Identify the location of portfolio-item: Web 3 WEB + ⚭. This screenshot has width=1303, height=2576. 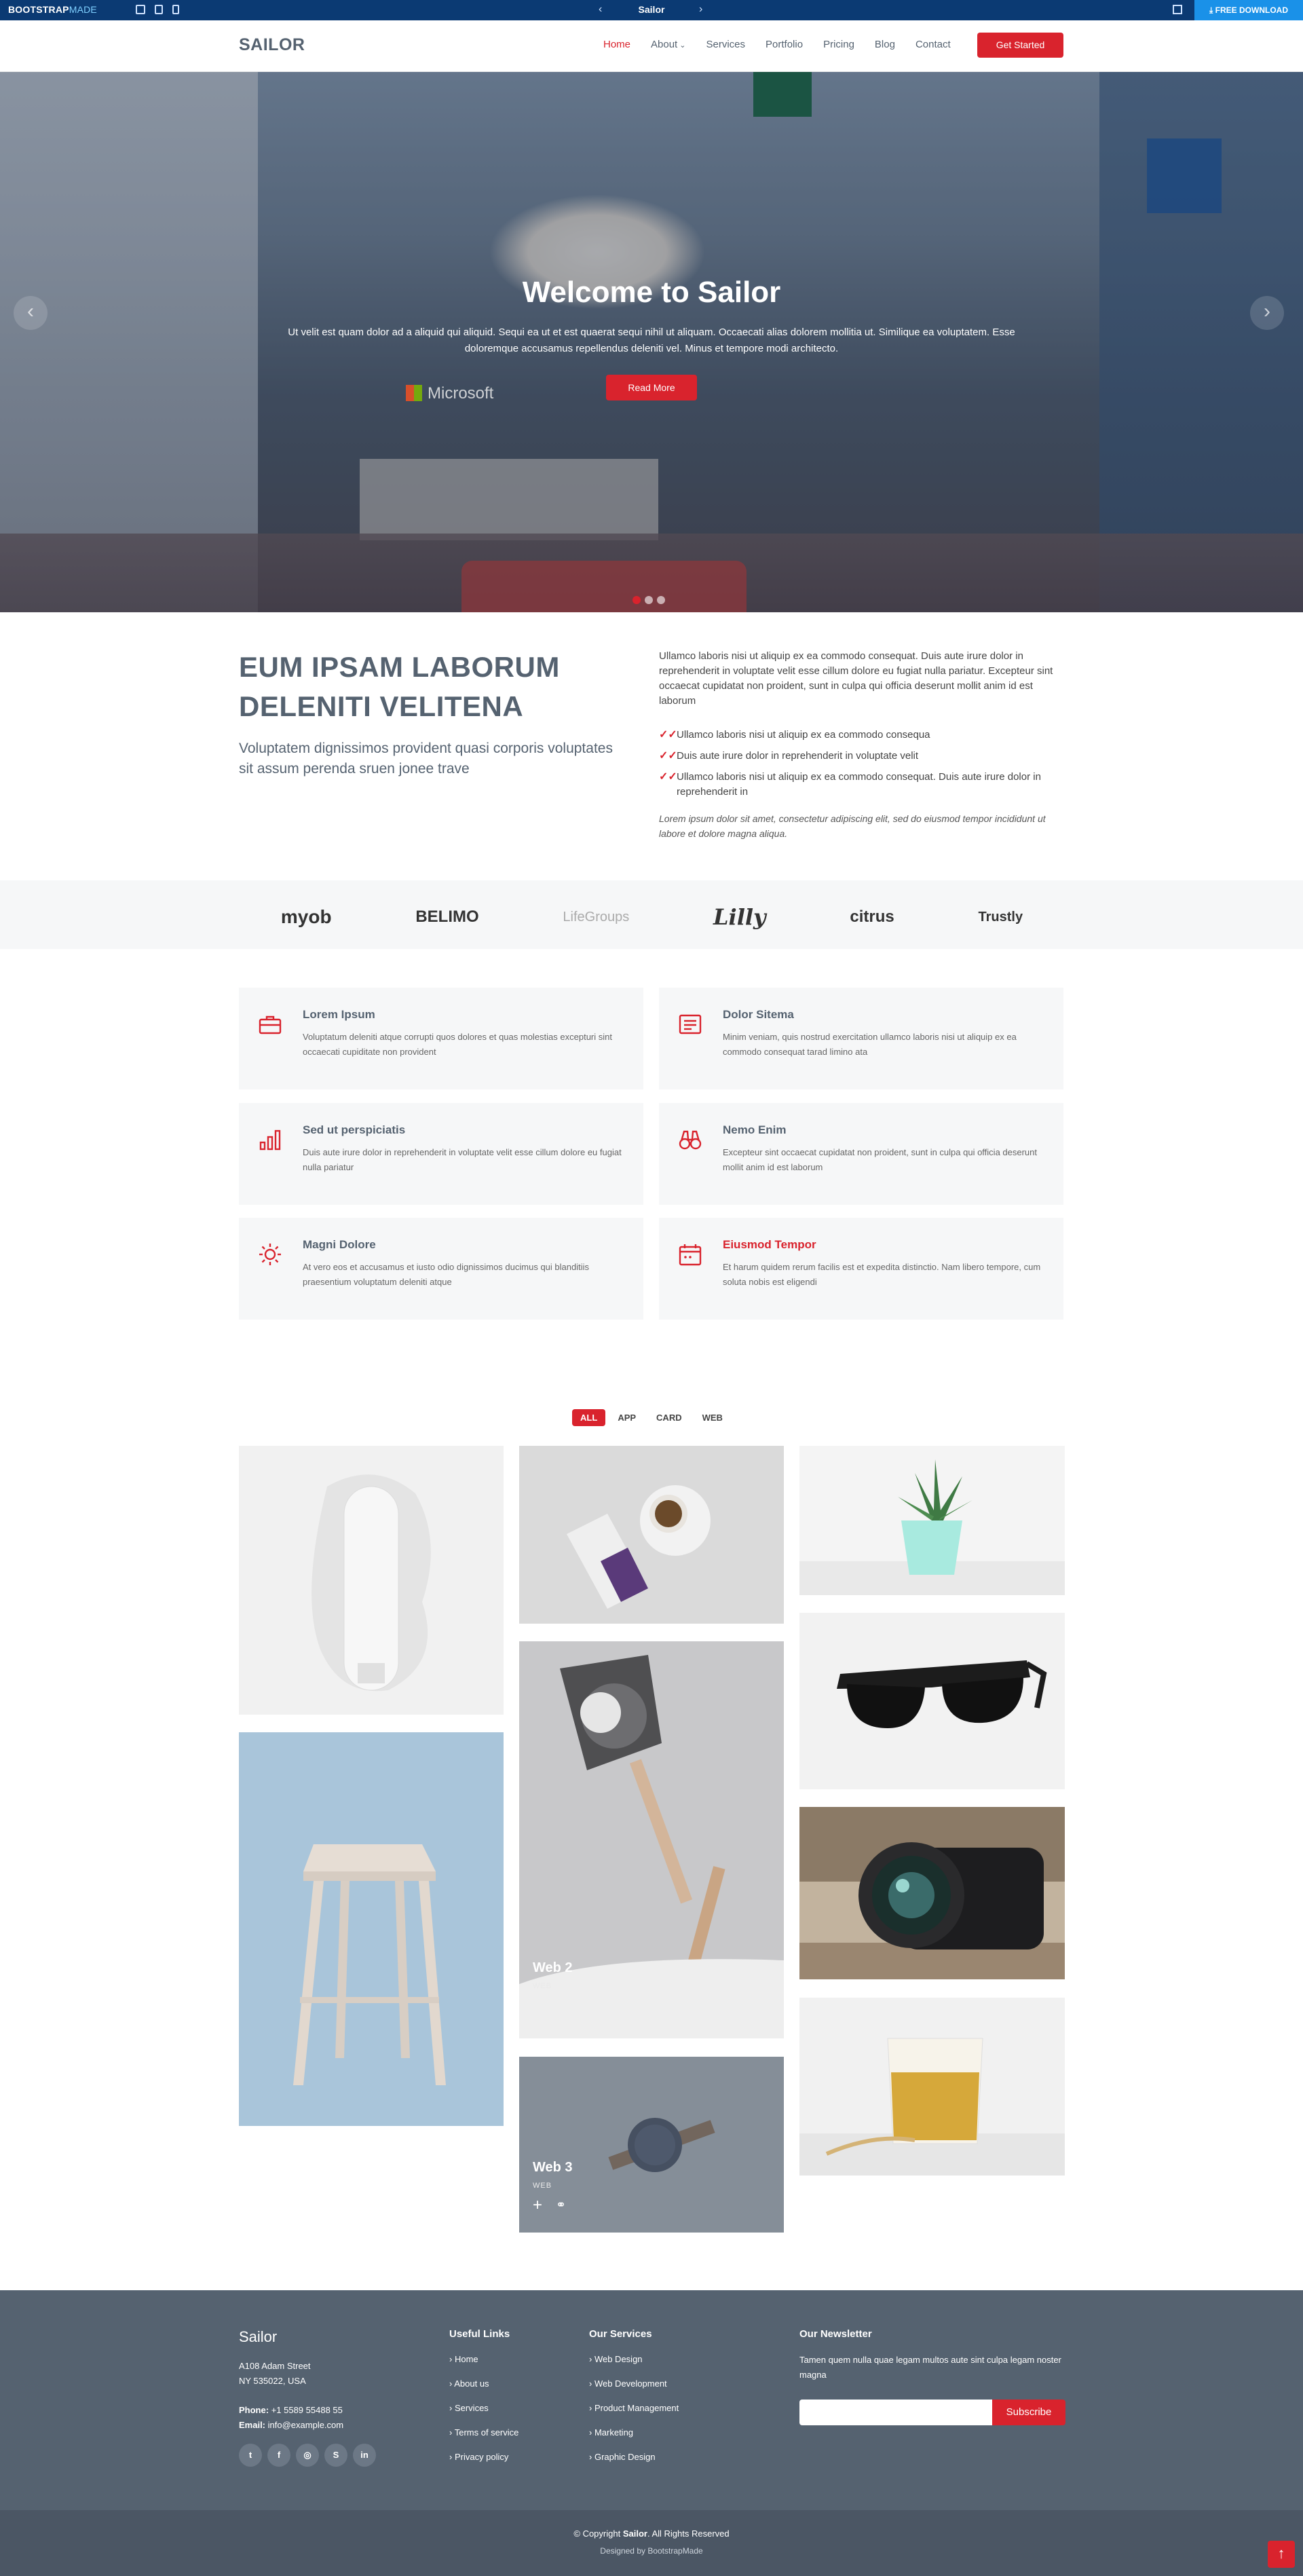
(651, 2145).